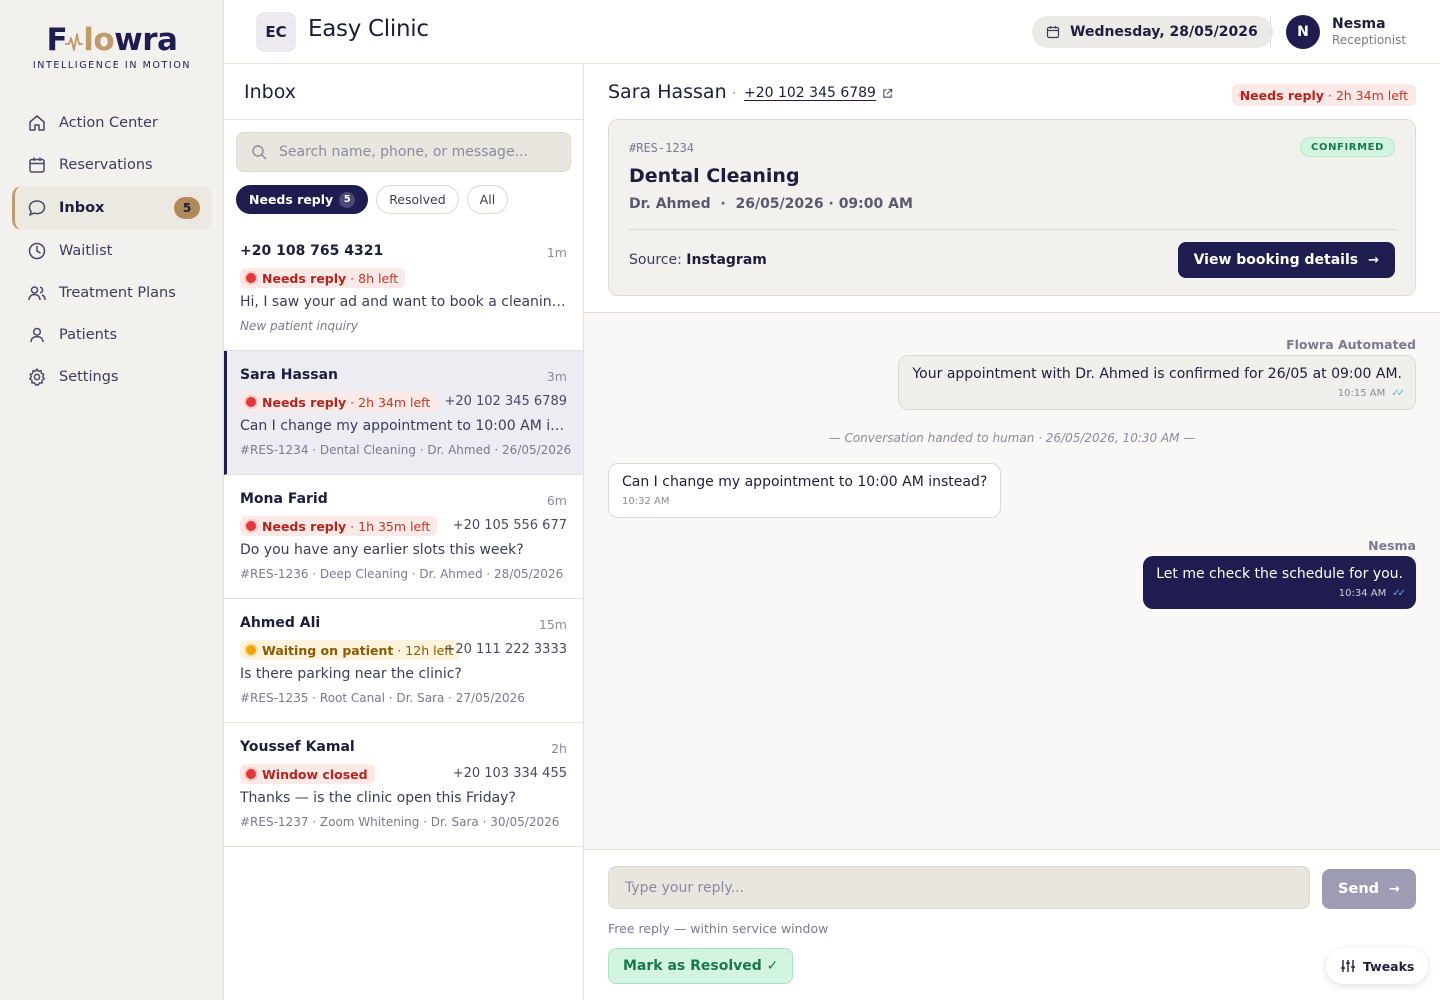 Image resolution: width=1440 pixels, height=1000 pixels. I want to click on sidebar-item-reservations: Reservations, so click(112, 165).